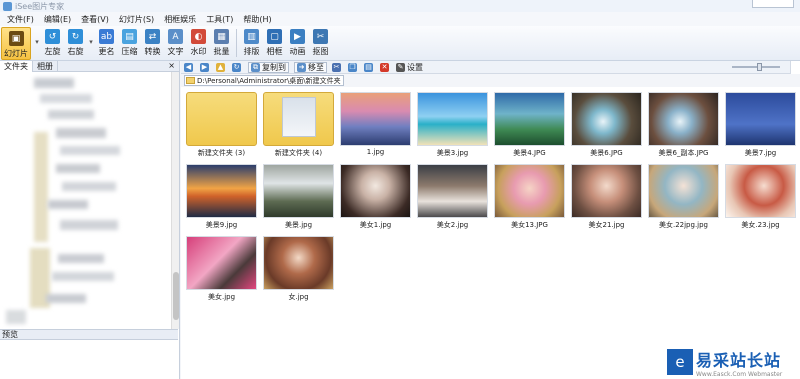 This screenshot has height=379, width=800. What do you see at coordinates (683, 198) in the screenshot?
I see `file-thumbnail: 美女.22jpg.jpg` at bounding box center [683, 198].